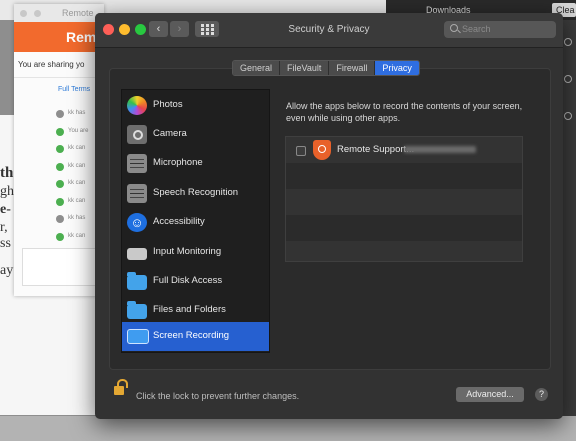  Describe the element at coordinates (7, 191) in the screenshot. I see `page-text-fragment: gh` at that location.